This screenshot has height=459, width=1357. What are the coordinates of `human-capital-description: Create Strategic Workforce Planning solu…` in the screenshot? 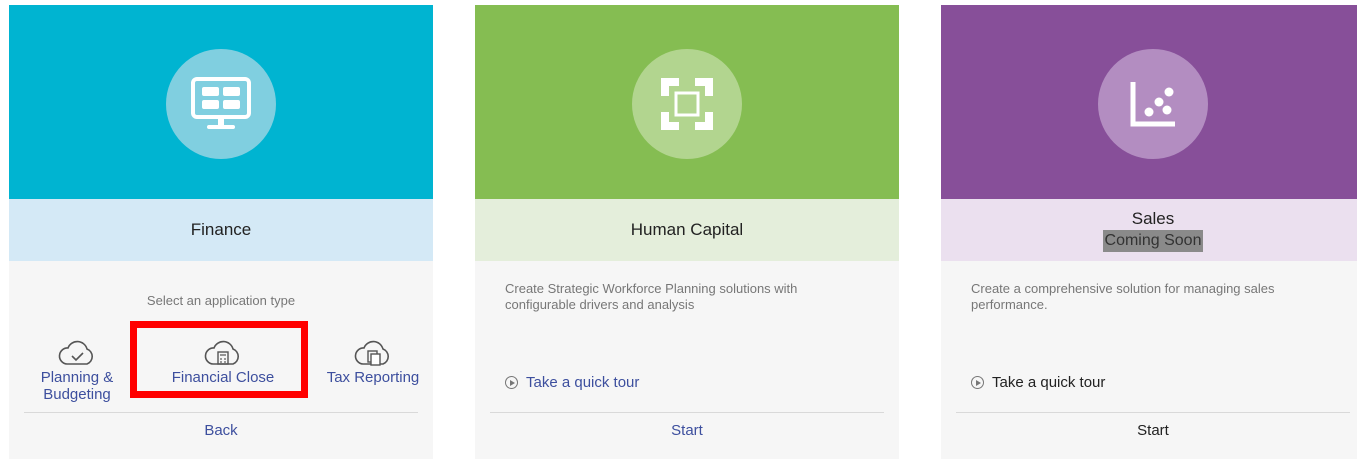 It's located at (651, 296).